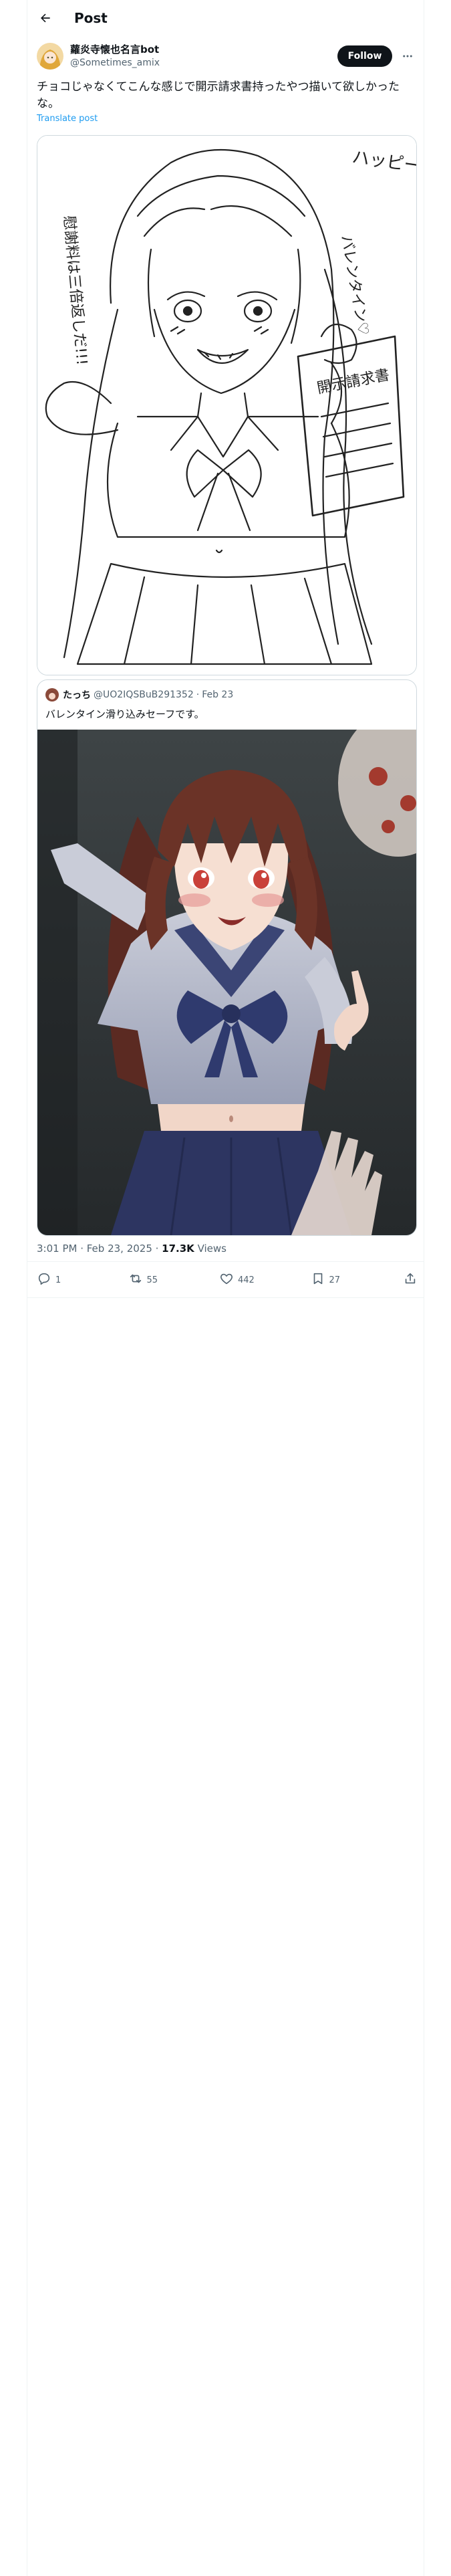  I want to click on repost-icon, so click(135, 1280).